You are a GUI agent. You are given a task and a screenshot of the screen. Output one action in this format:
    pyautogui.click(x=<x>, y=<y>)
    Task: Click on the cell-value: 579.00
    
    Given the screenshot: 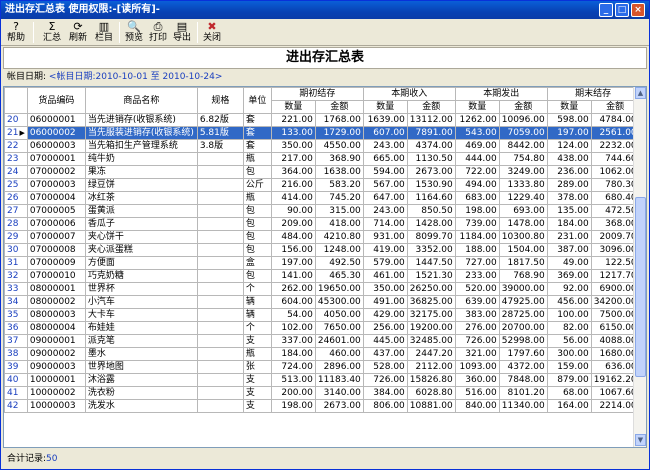 What is the action you would take?
    pyautogui.click(x=385, y=263)
    